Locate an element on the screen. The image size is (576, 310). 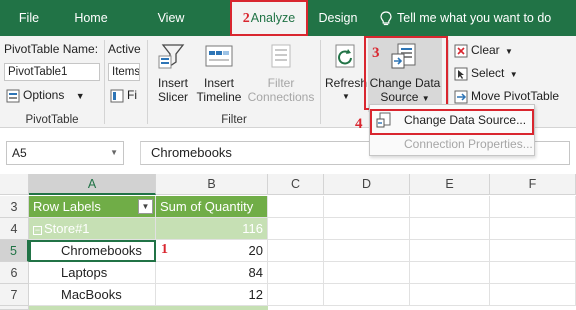
insert-slicer-line2: Slicer is located at coordinates (172, 97).